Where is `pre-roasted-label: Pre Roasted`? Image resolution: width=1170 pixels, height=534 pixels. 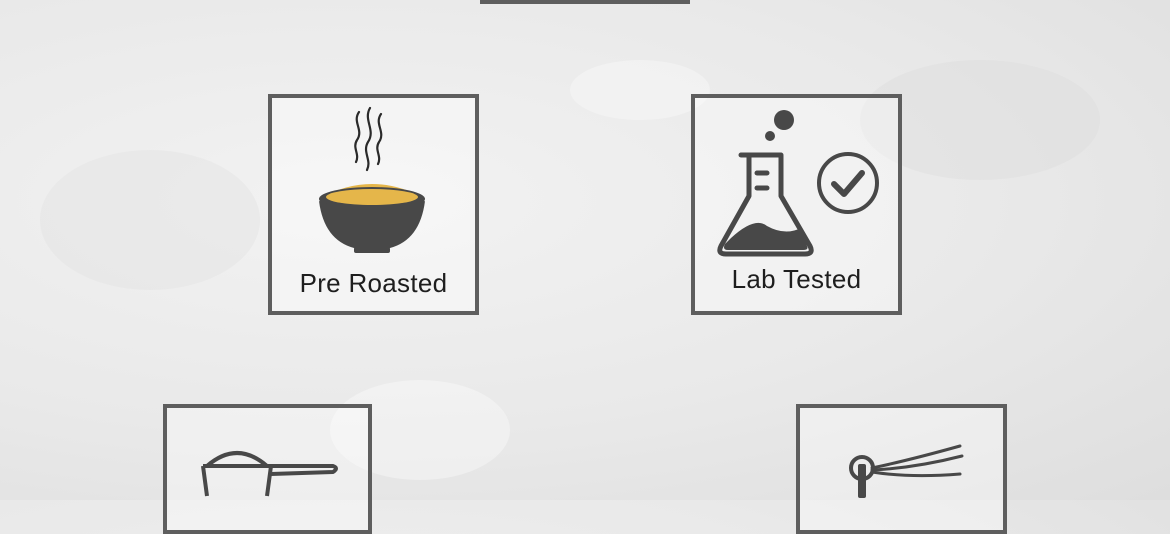 pre-roasted-label: Pre Roasted is located at coordinates (373, 283).